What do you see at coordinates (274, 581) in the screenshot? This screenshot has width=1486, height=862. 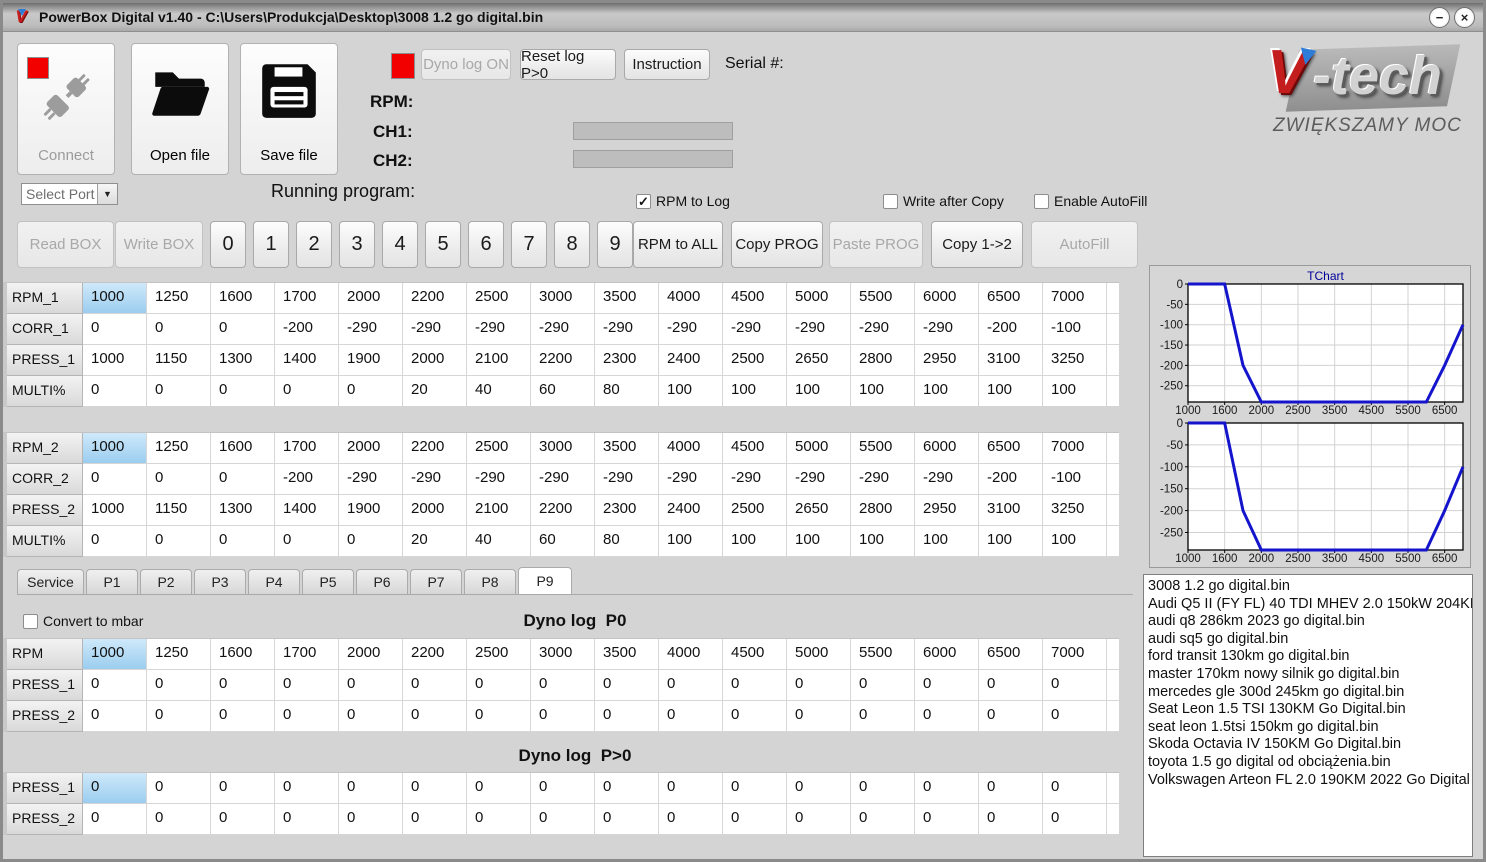 I see `tab-p4: P4` at bounding box center [274, 581].